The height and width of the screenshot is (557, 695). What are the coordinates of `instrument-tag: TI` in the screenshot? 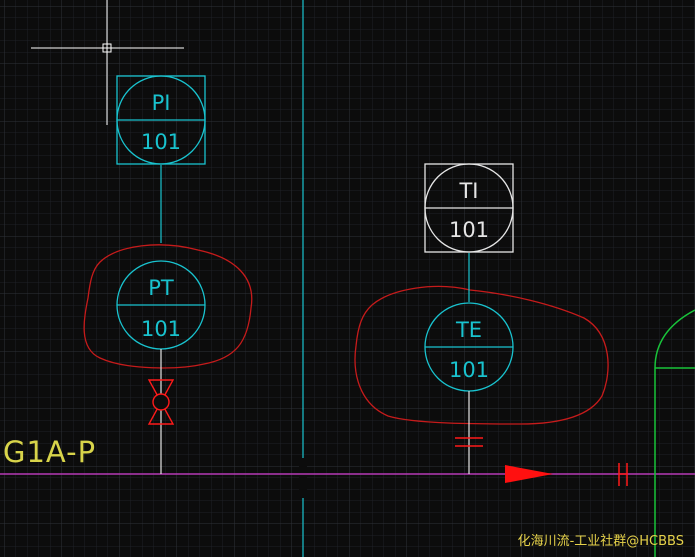 It's located at (468, 191).